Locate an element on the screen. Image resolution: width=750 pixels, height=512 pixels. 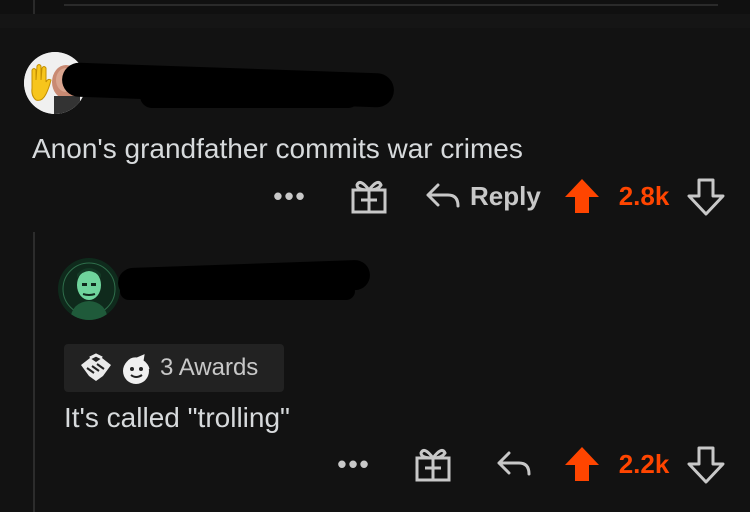
vote-score-label: 2.2k is located at coordinates (644, 463).